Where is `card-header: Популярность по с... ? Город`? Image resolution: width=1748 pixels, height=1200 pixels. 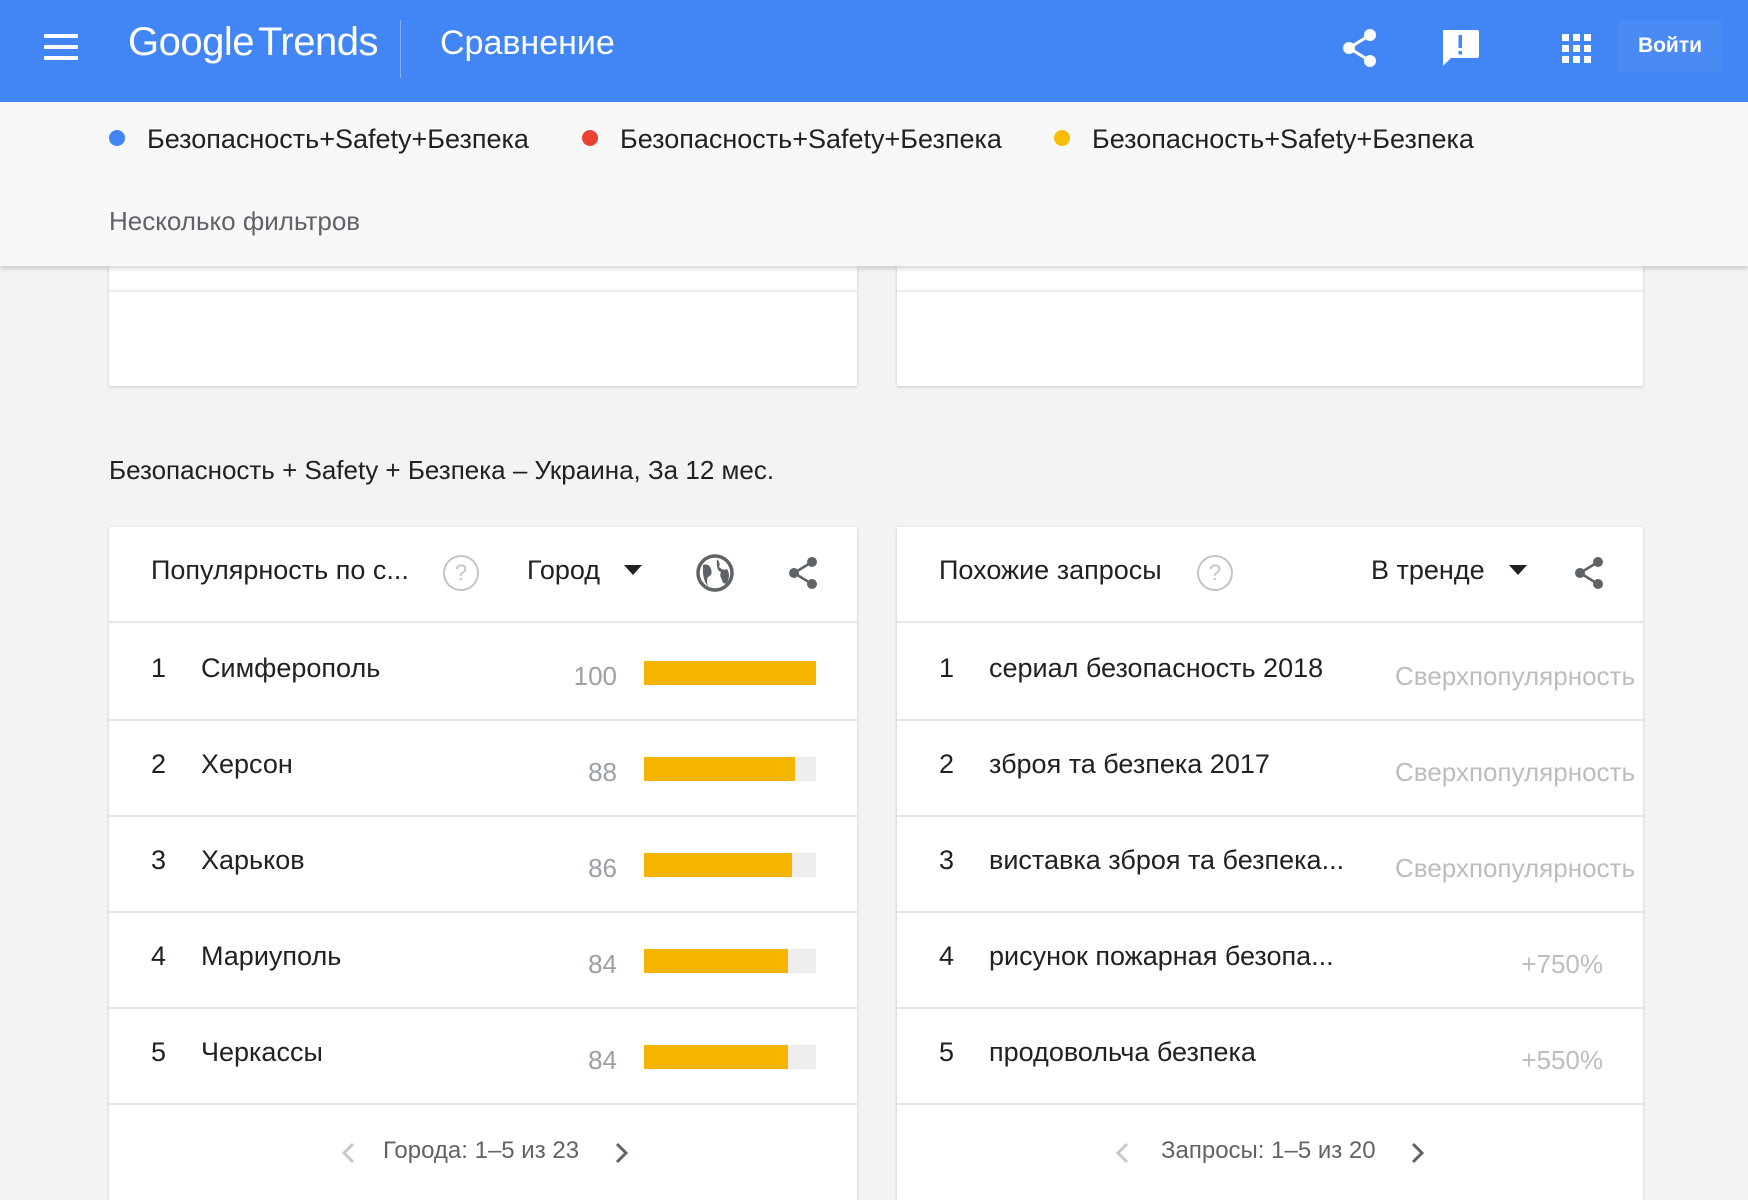 card-header: Популярность по с... ? Город is located at coordinates (483, 575).